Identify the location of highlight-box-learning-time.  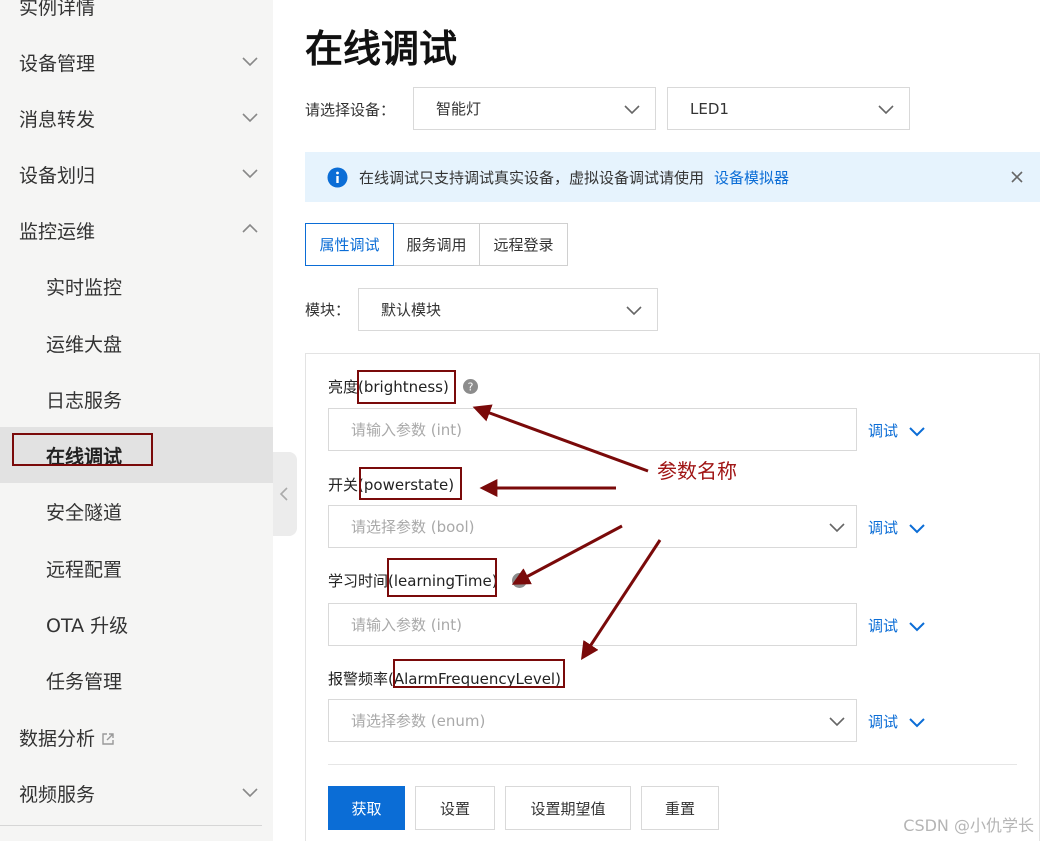
(442, 577).